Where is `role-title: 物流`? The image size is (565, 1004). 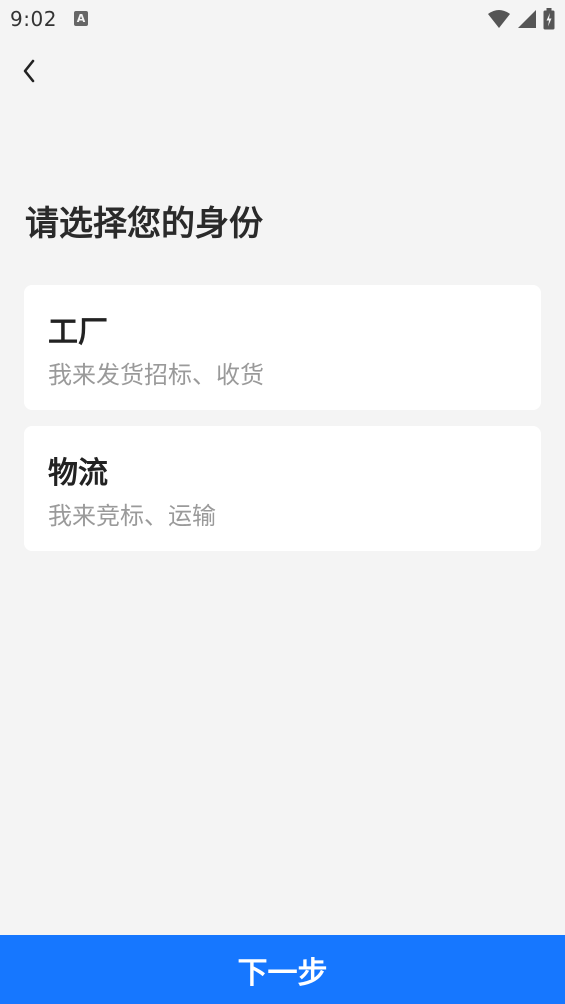 role-title: 物流 is located at coordinates (78, 473).